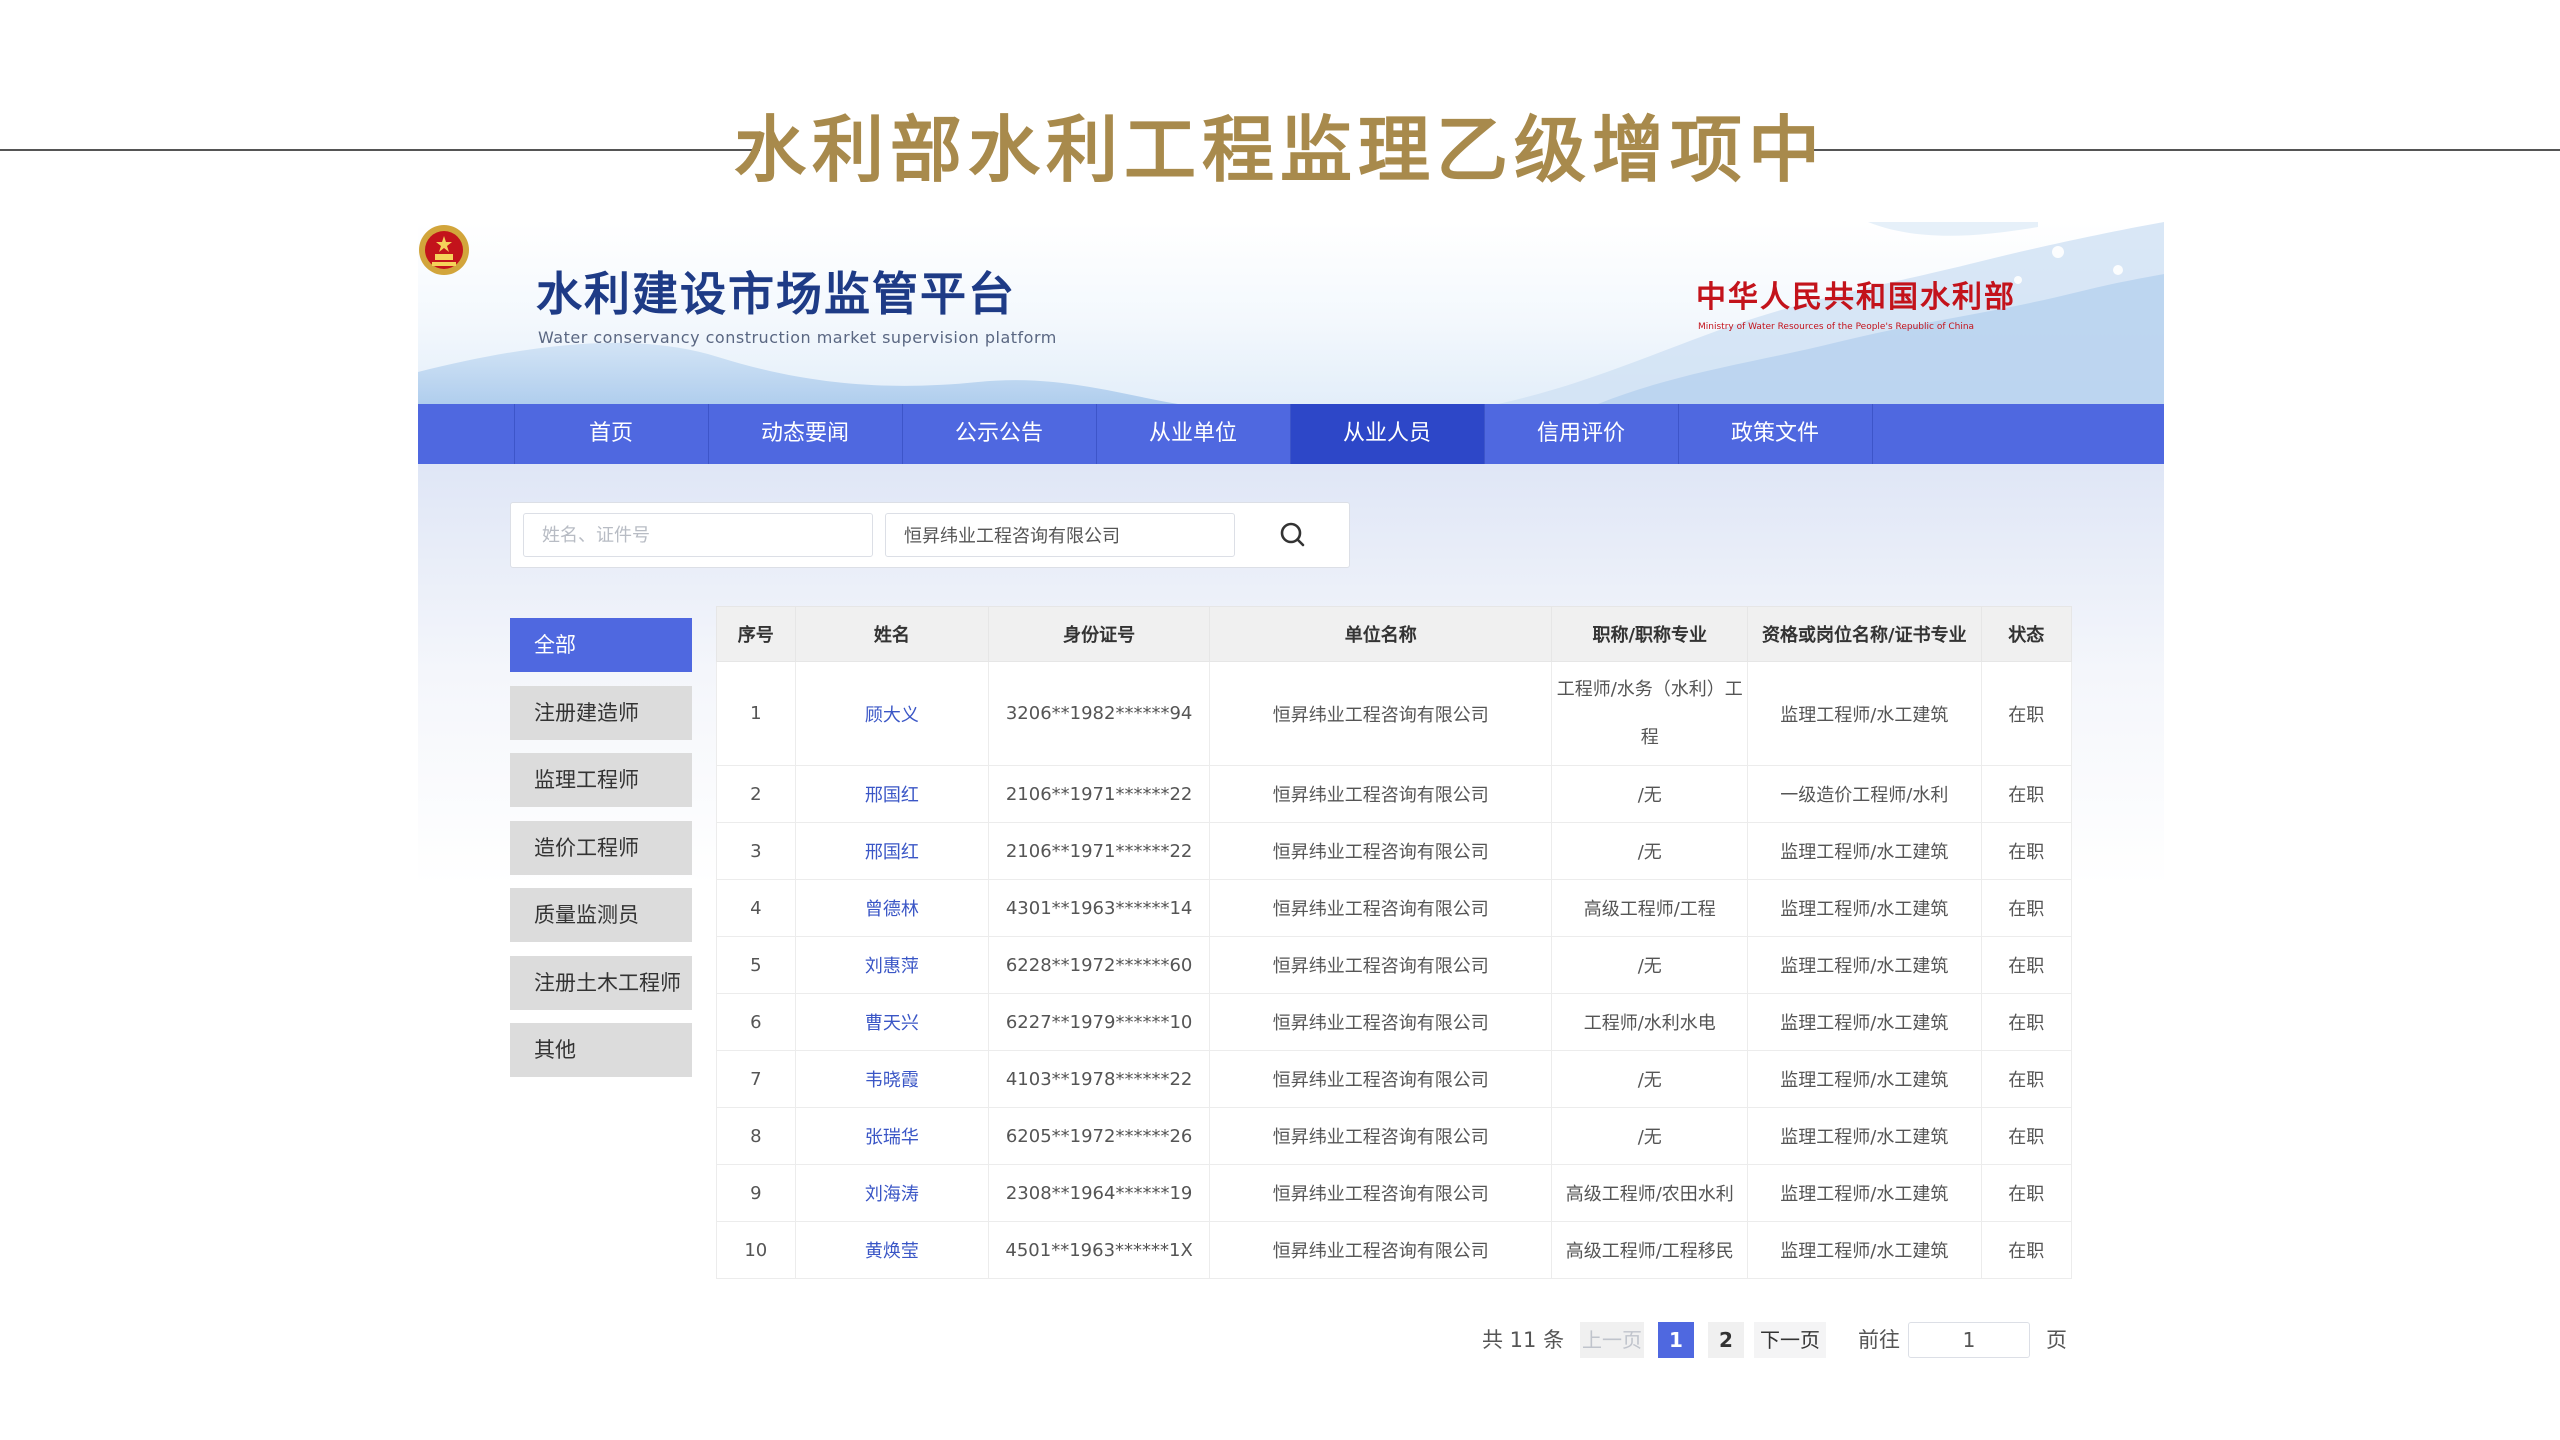  I want to click on nav-item-home: 首页, so click(611, 434).